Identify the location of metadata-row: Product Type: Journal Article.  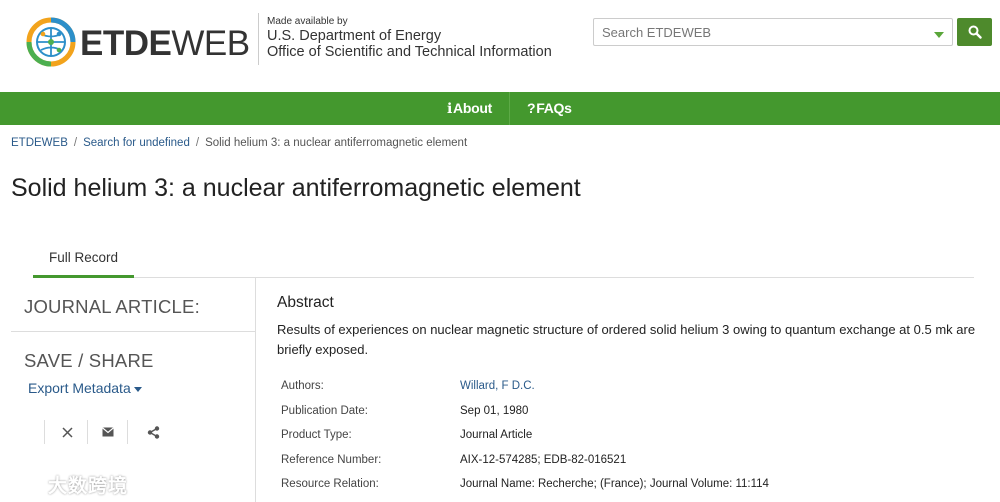
(631, 439).